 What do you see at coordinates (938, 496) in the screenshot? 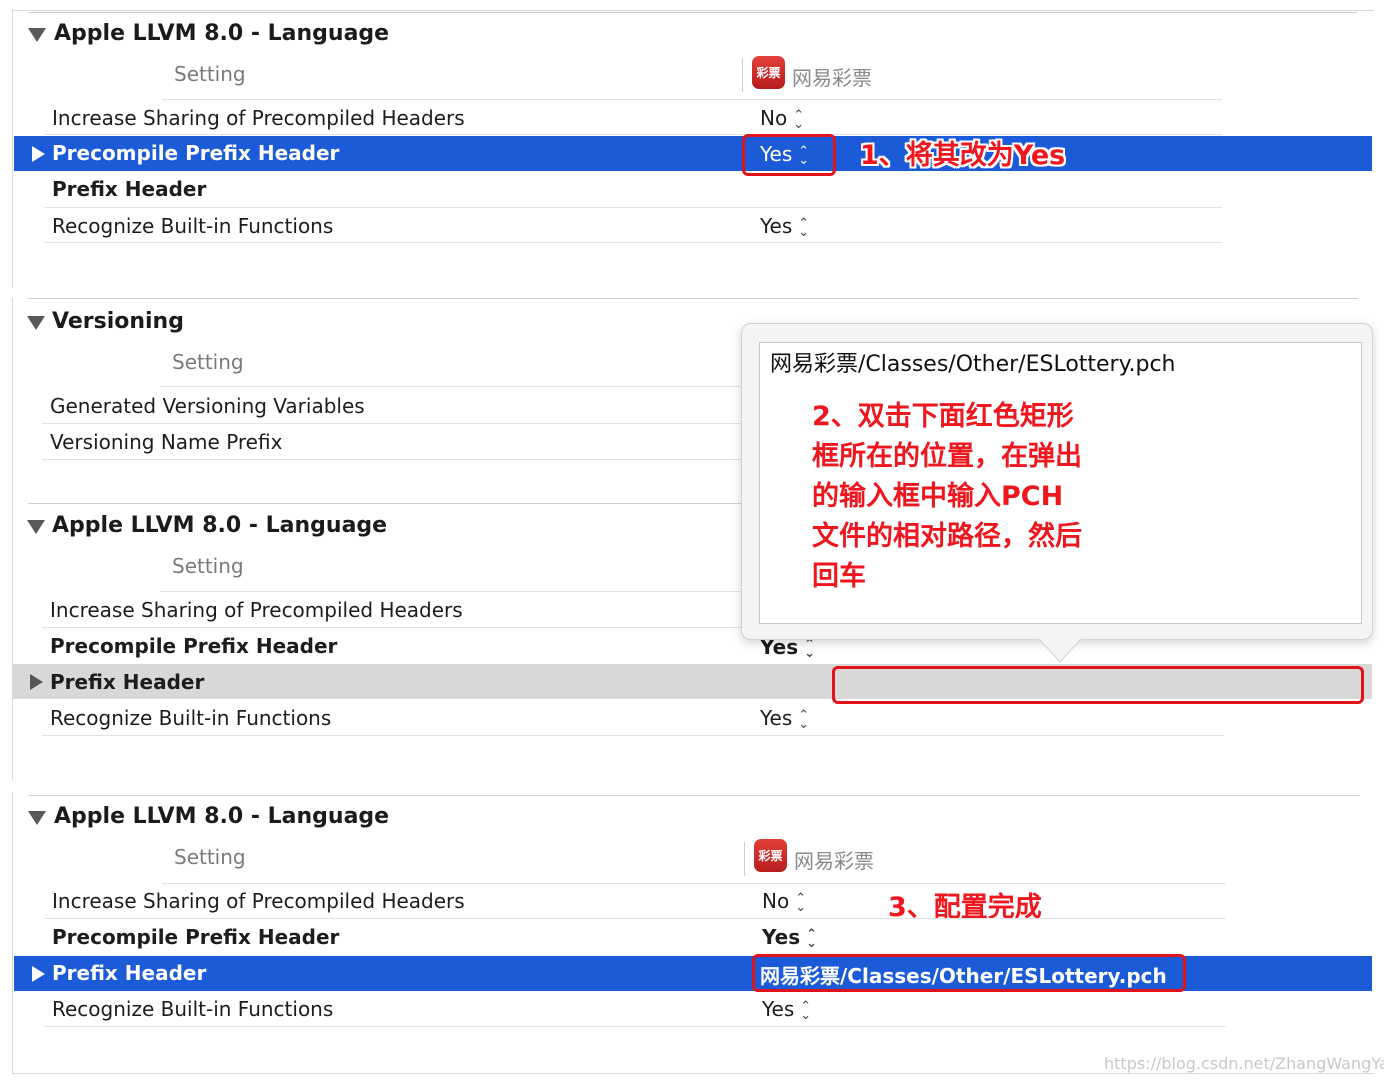
I see `annotation-step-2-line-3: 的输入框中输入PCH` at bounding box center [938, 496].